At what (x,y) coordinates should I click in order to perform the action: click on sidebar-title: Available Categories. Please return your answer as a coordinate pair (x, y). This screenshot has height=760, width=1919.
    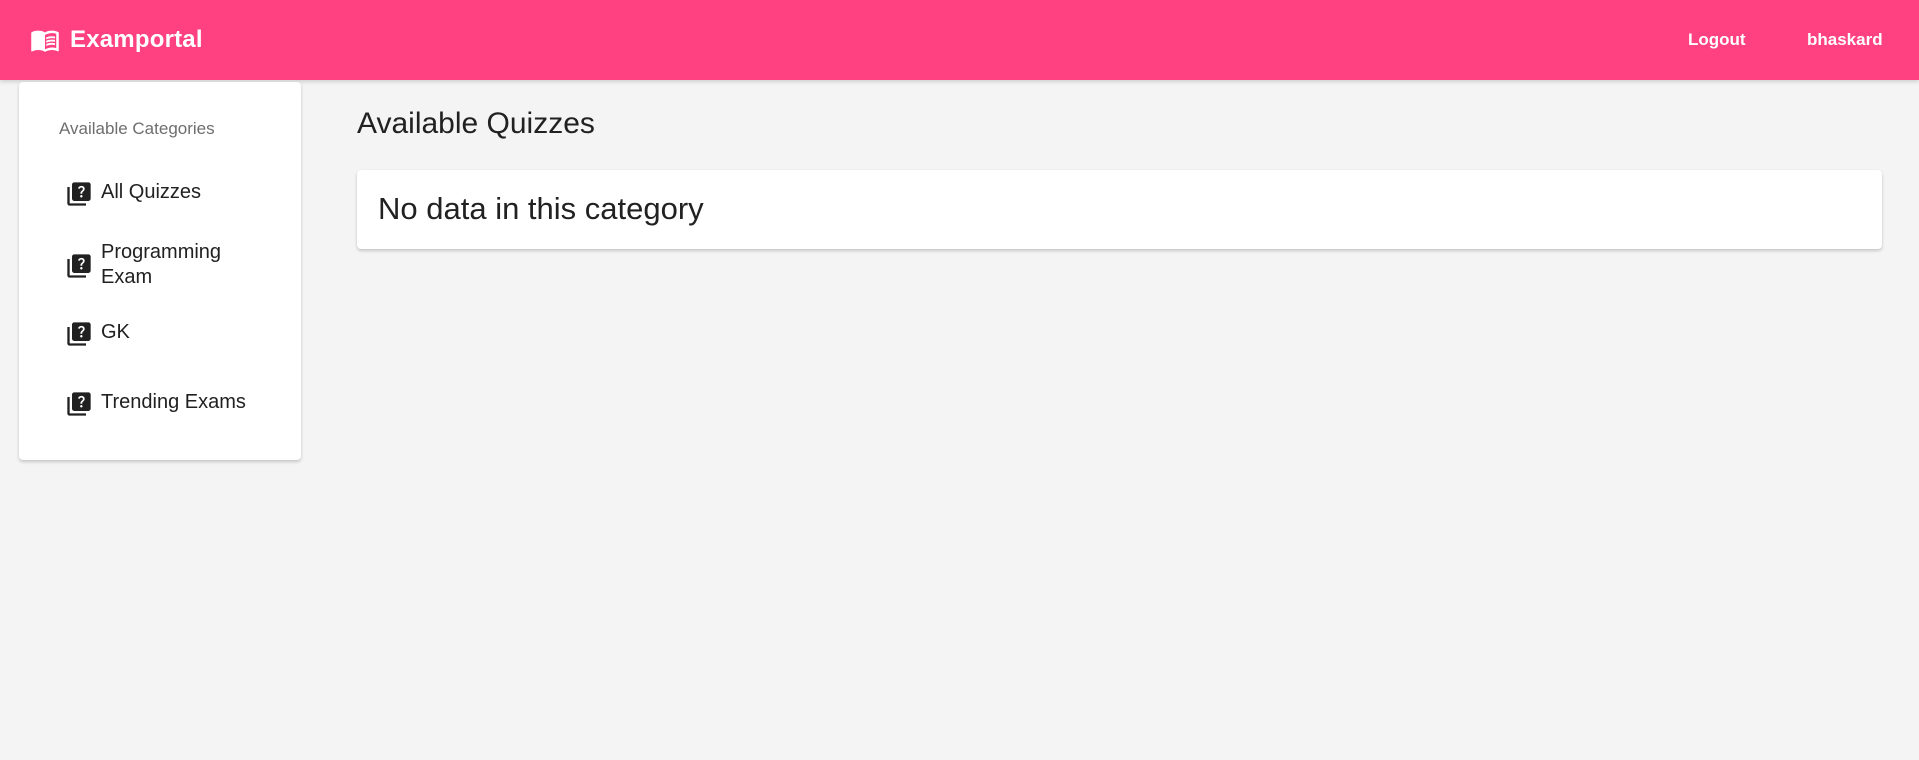
    Looking at the image, I should click on (137, 128).